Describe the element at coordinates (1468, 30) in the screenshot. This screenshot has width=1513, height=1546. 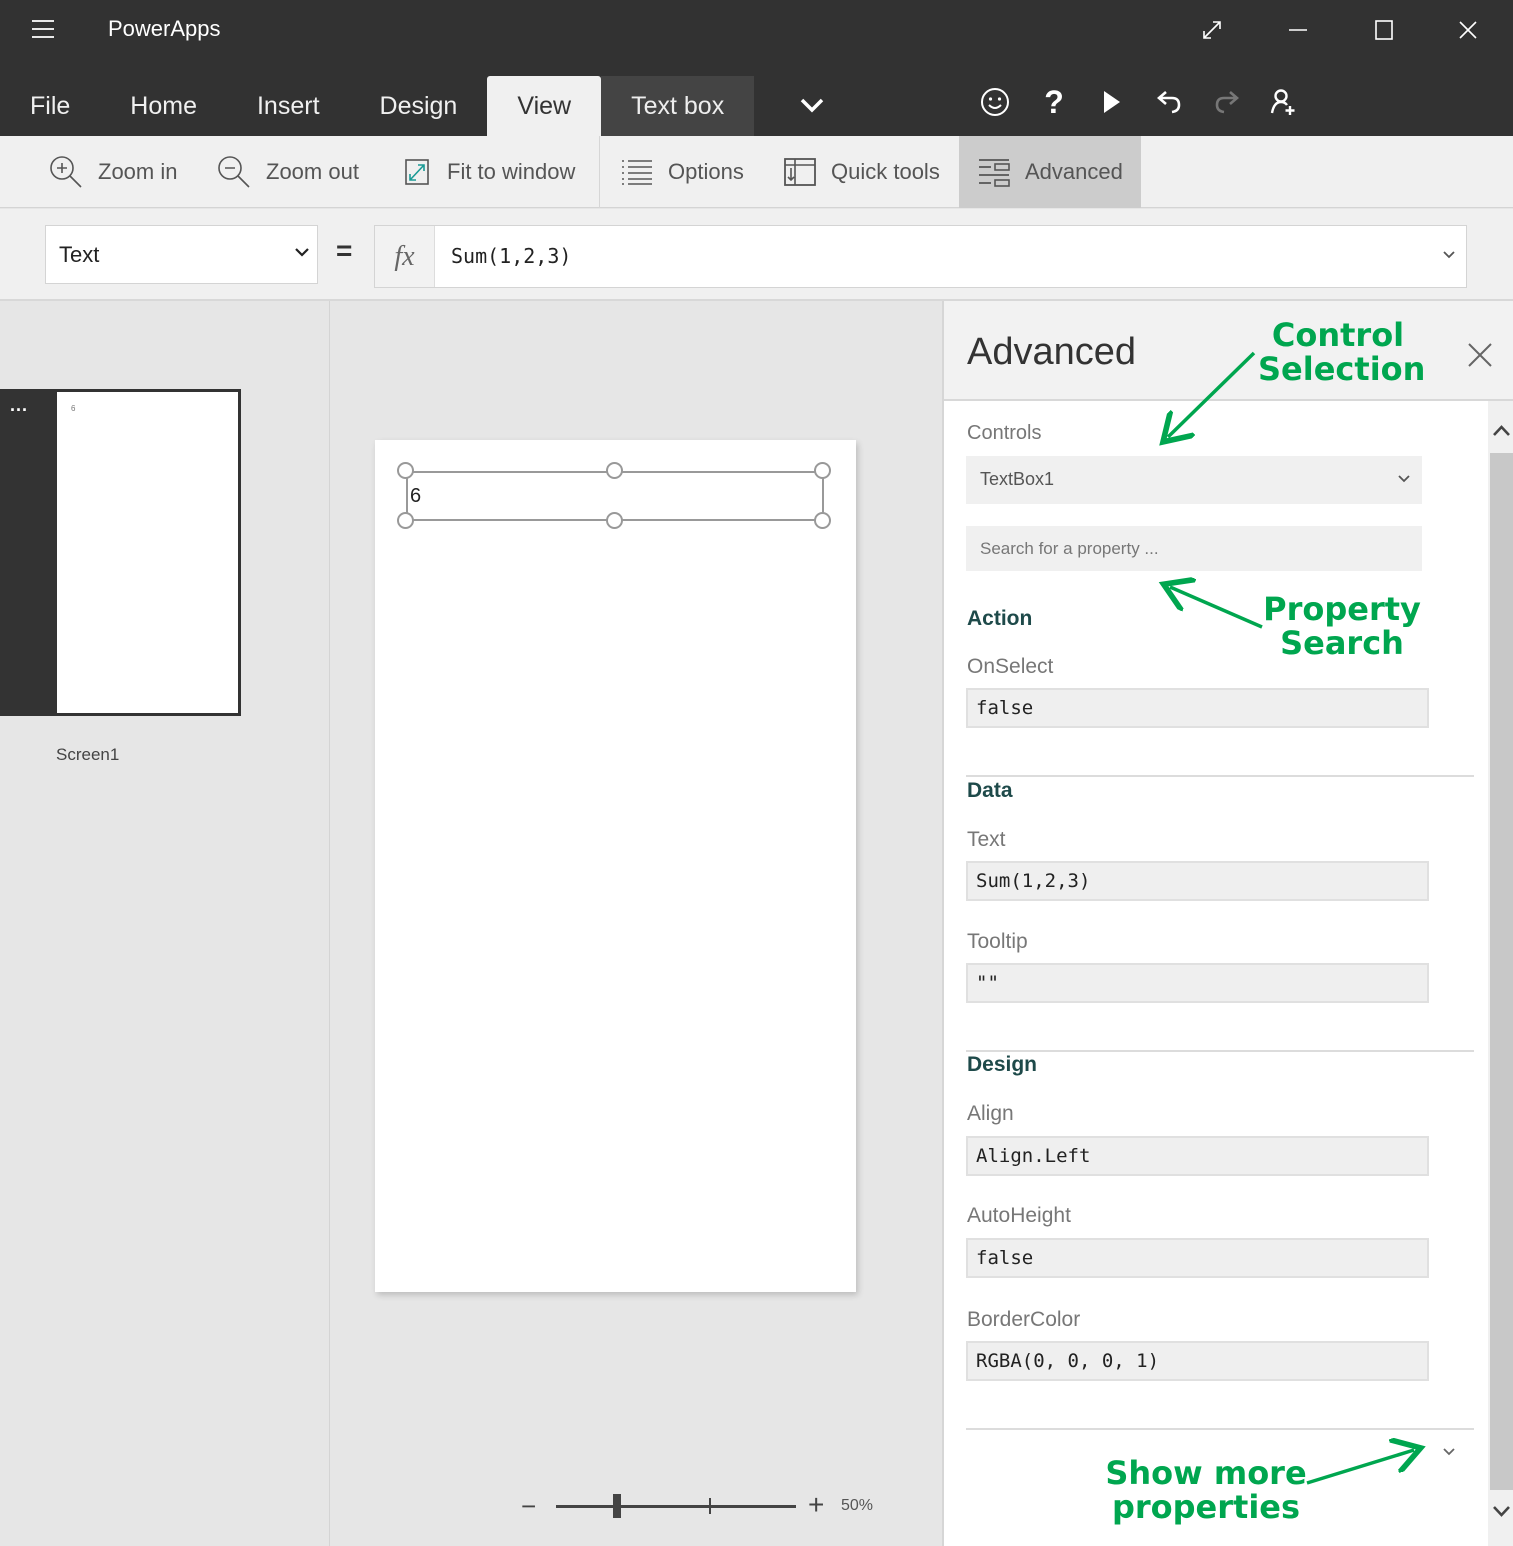
I see `close-icon` at that location.